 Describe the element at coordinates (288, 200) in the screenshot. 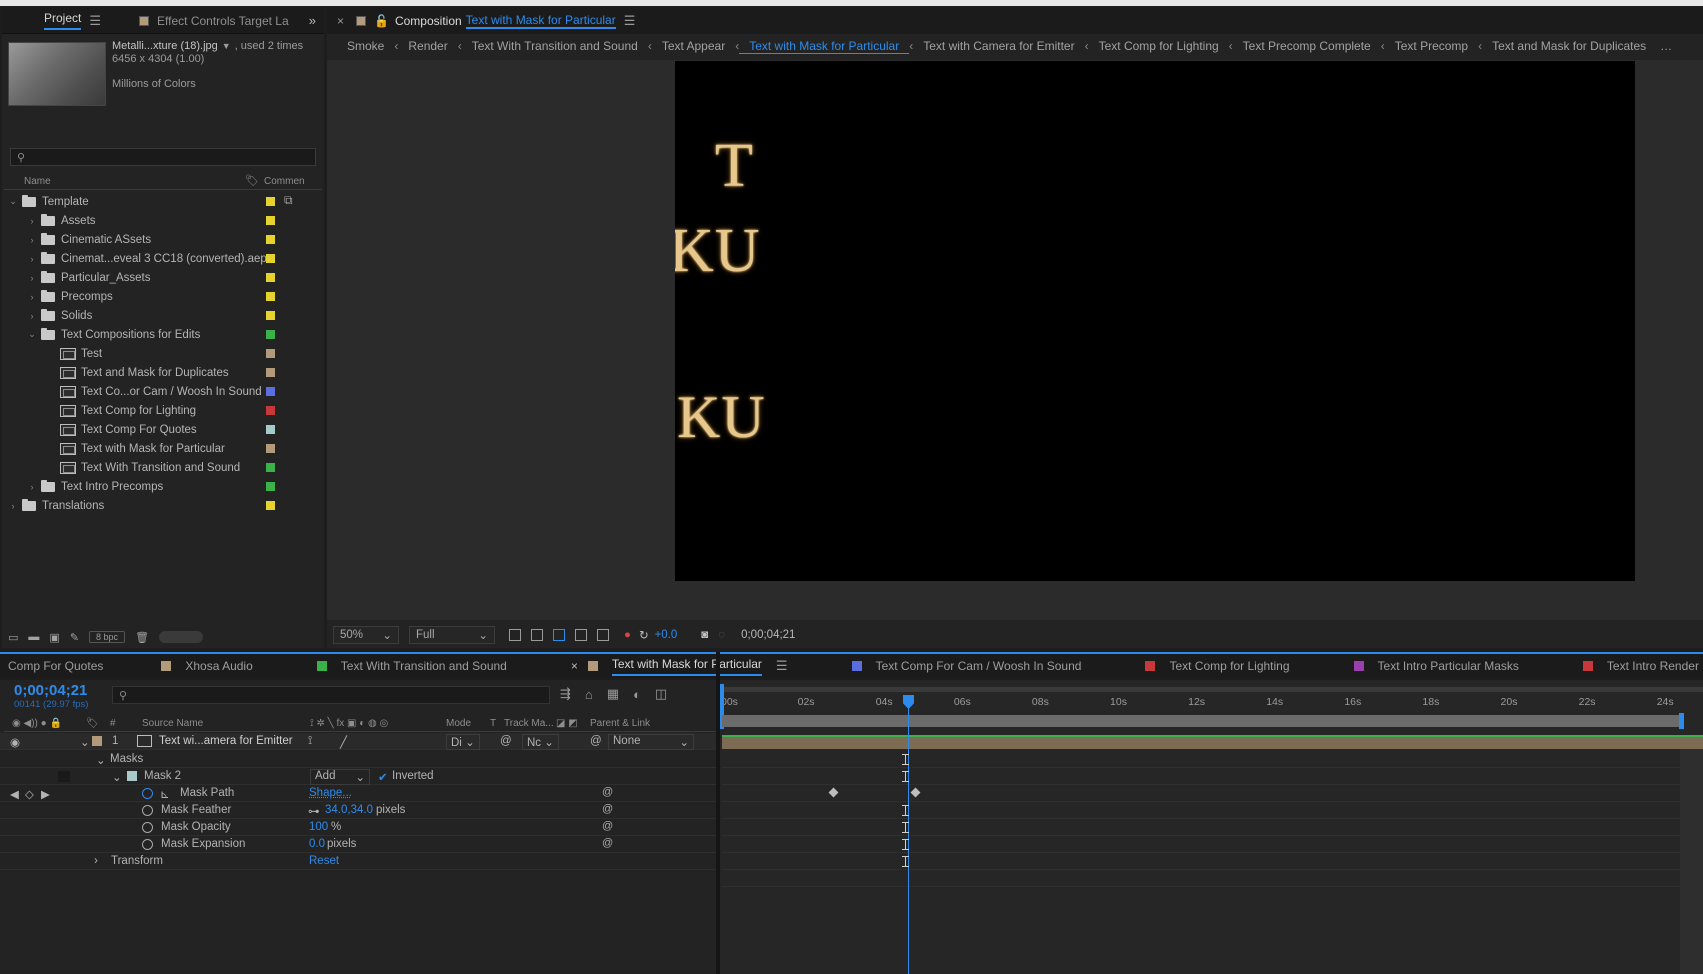

I see `flowchart-icon: ⧉` at that location.